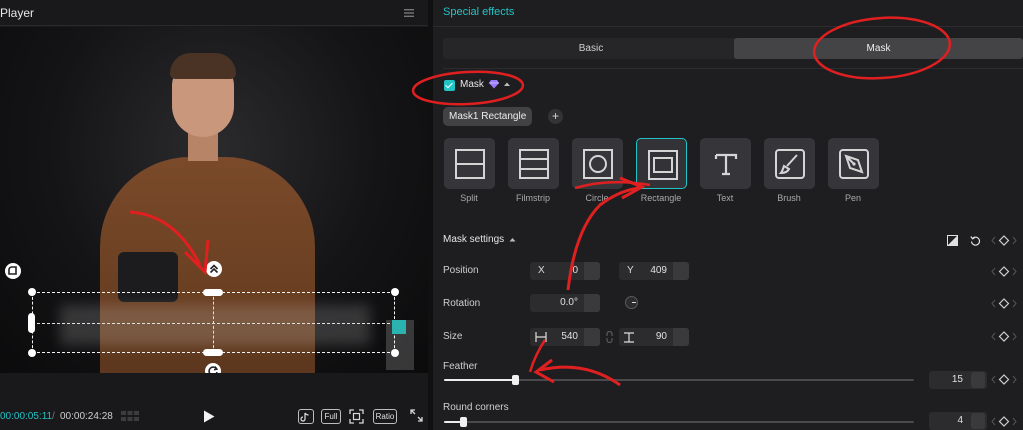  Describe the element at coordinates (31, 323) in the screenshot. I see `mask-left-handle` at that location.